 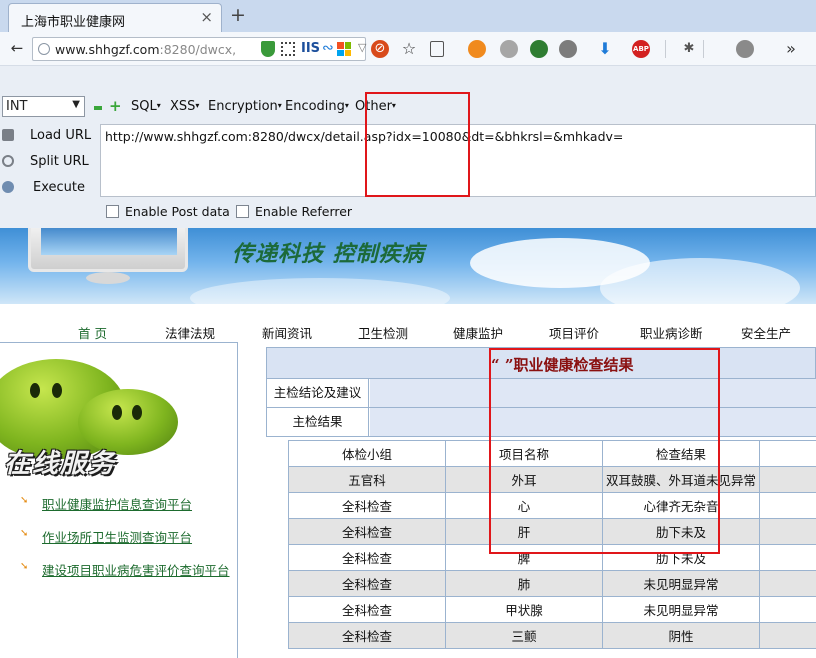 I want to click on encoding-menu: Encoding▾, so click(x=317, y=106).